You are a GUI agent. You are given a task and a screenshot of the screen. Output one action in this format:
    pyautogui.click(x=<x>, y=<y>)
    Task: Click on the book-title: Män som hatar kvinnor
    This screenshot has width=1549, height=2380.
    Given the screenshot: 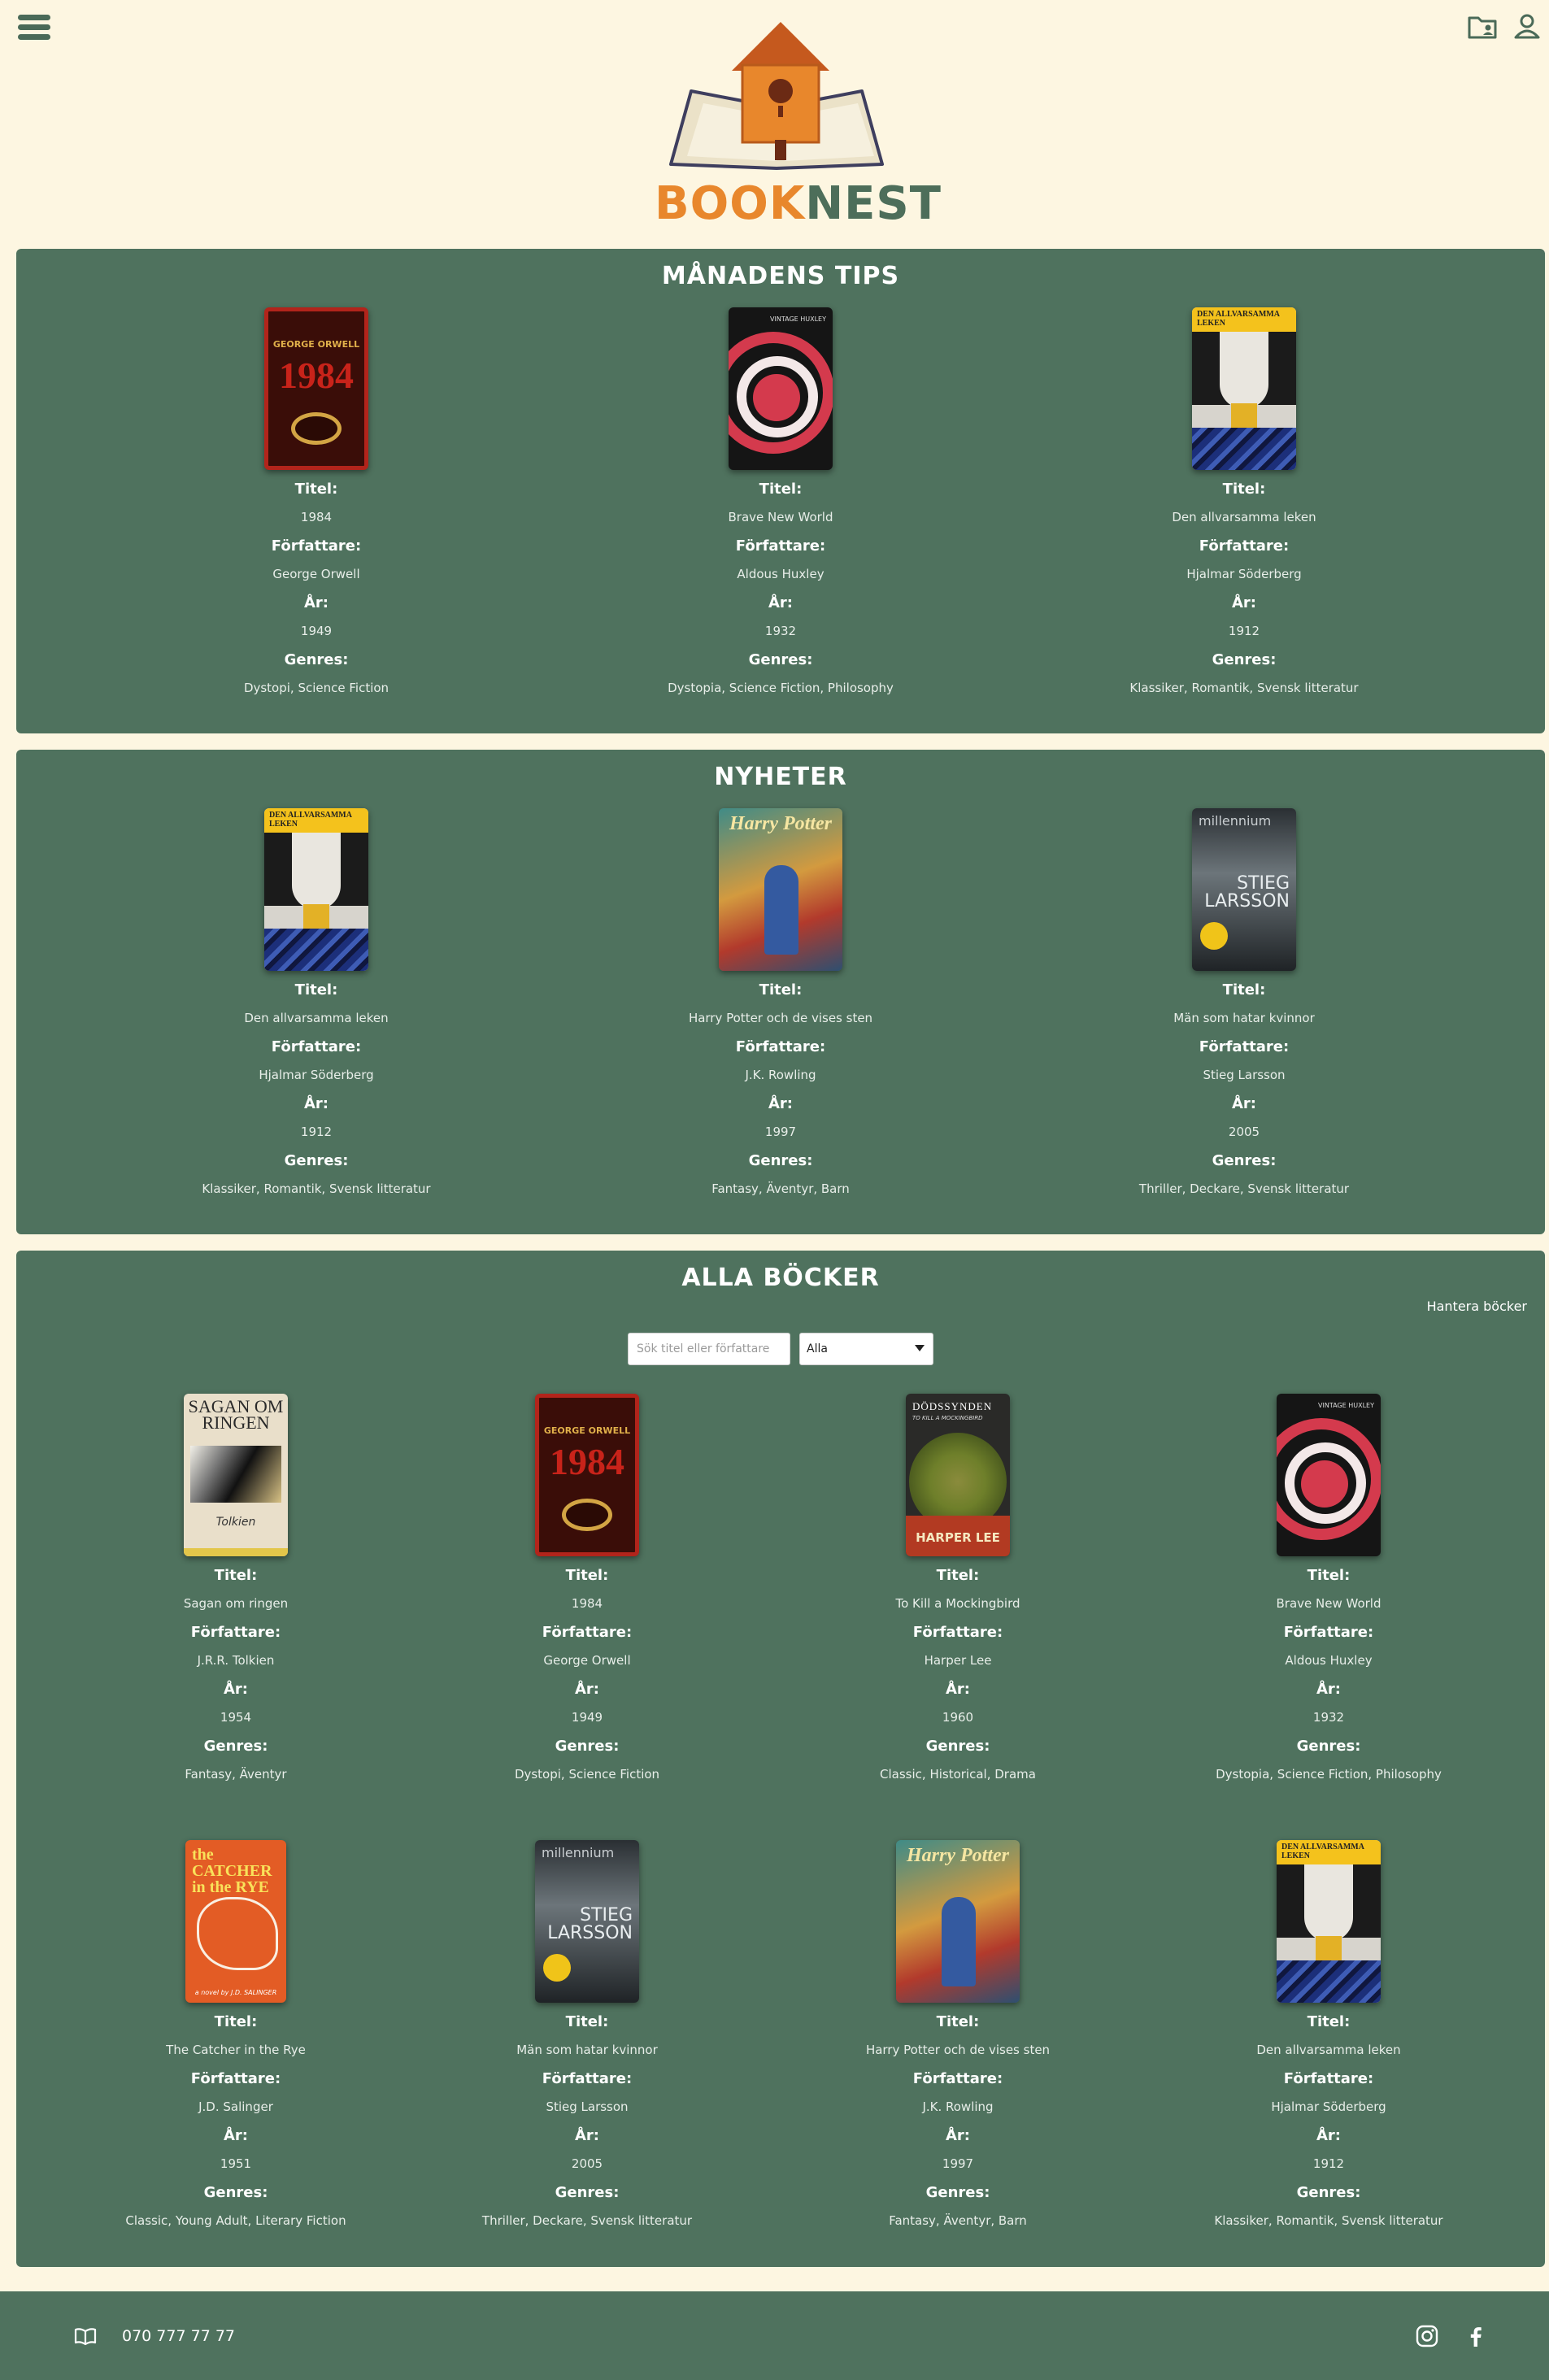 What is the action you would take?
    pyautogui.click(x=1244, y=1018)
    